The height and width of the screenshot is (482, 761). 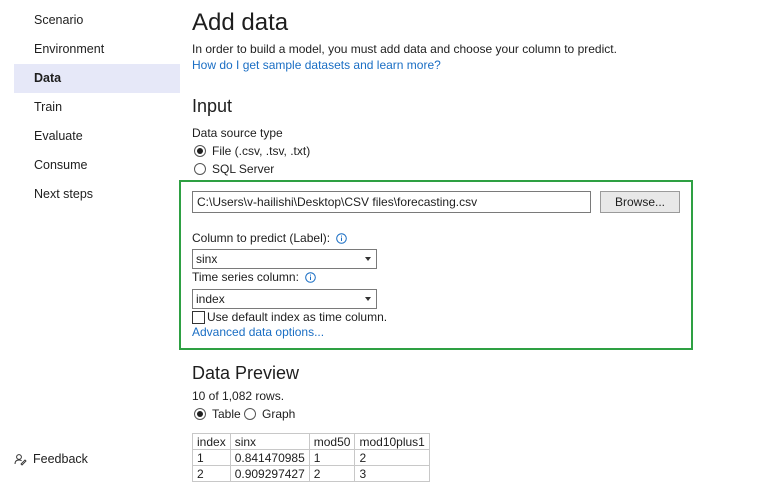 What do you see at coordinates (269, 441) in the screenshot?
I see `column-header: sinx` at bounding box center [269, 441].